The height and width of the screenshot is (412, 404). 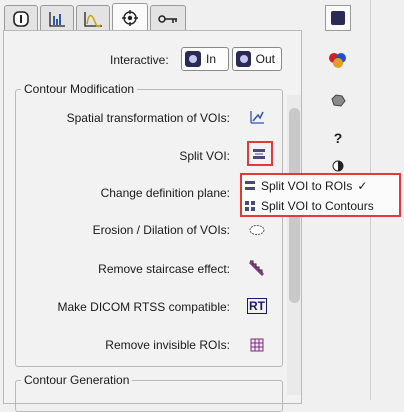 I want to click on help-button: ?, so click(x=338, y=138).